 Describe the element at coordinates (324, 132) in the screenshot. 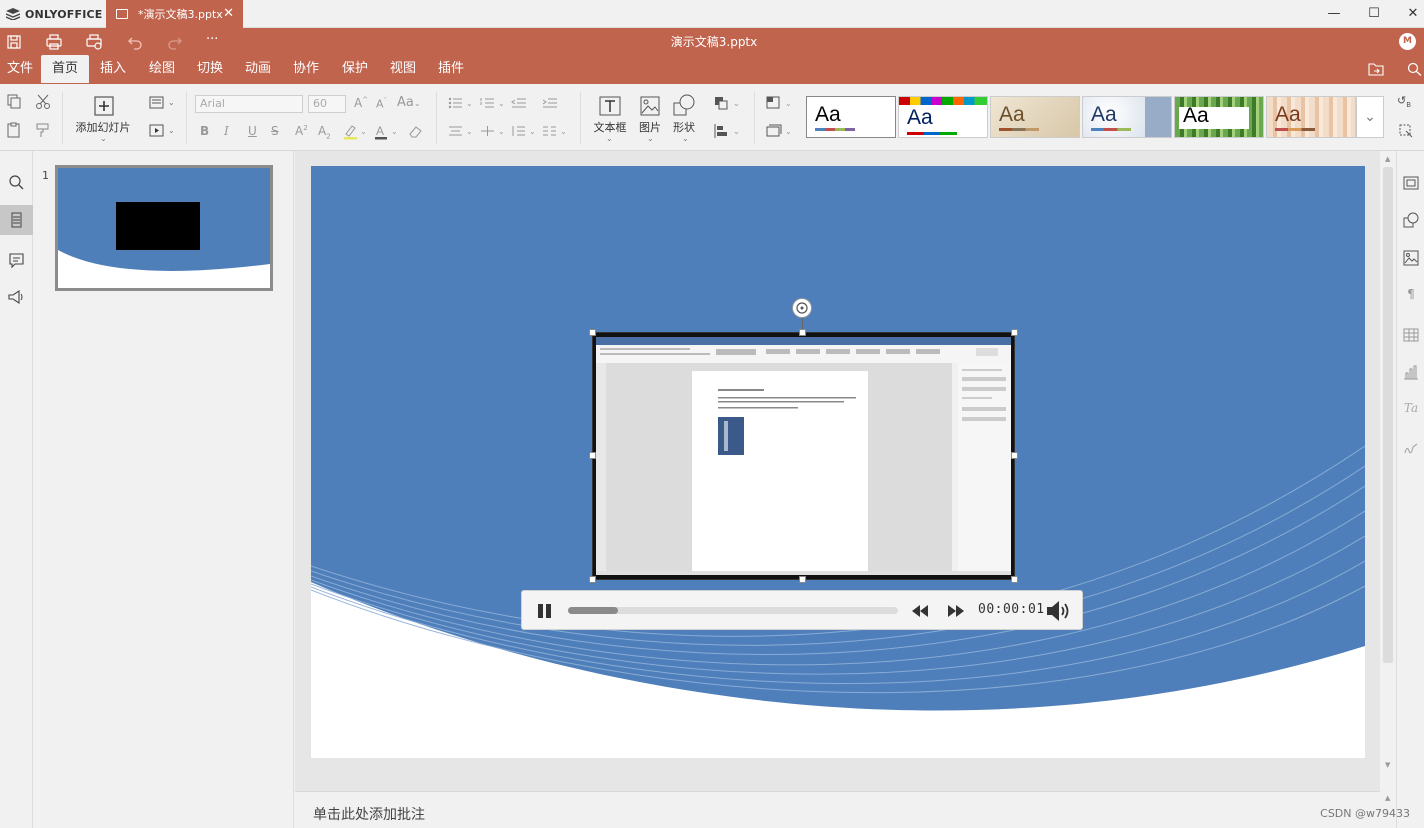

I see `subscript-icon: A2` at that location.